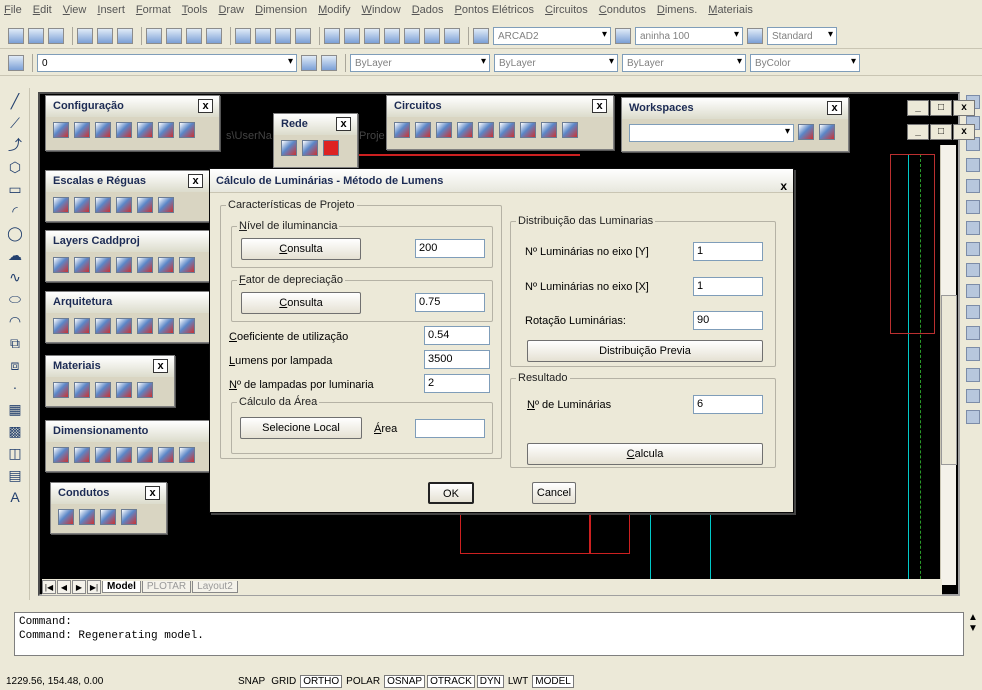 This screenshot has width=982, height=690. I want to click on insert-block-icon: ⧉, so click(15, 343).